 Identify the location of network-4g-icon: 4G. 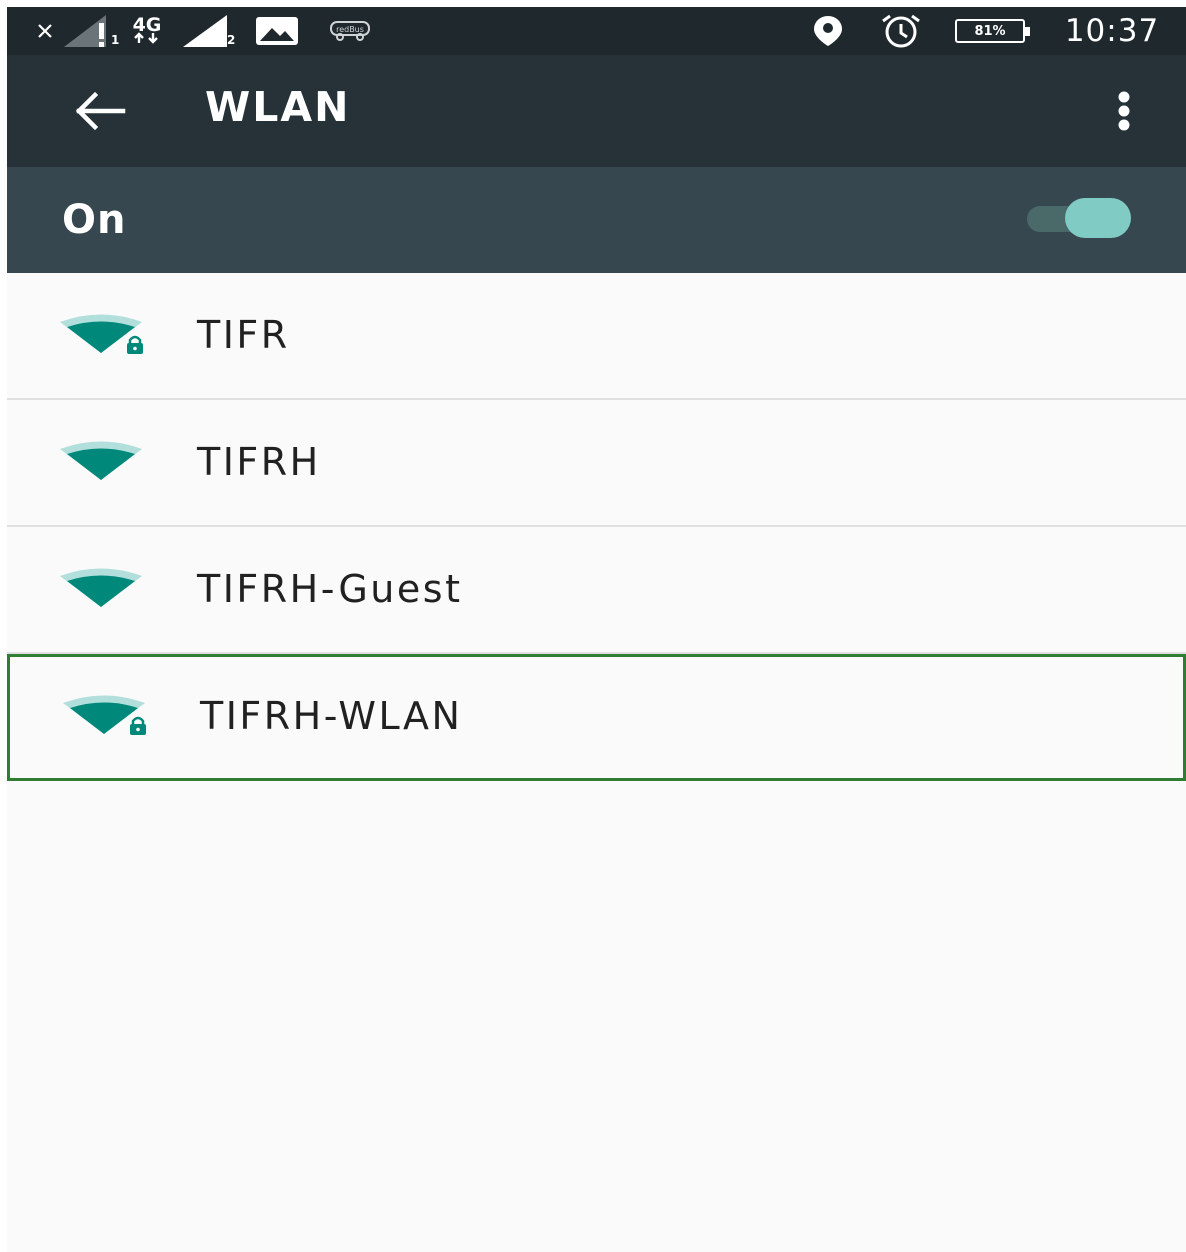
(147, 31).